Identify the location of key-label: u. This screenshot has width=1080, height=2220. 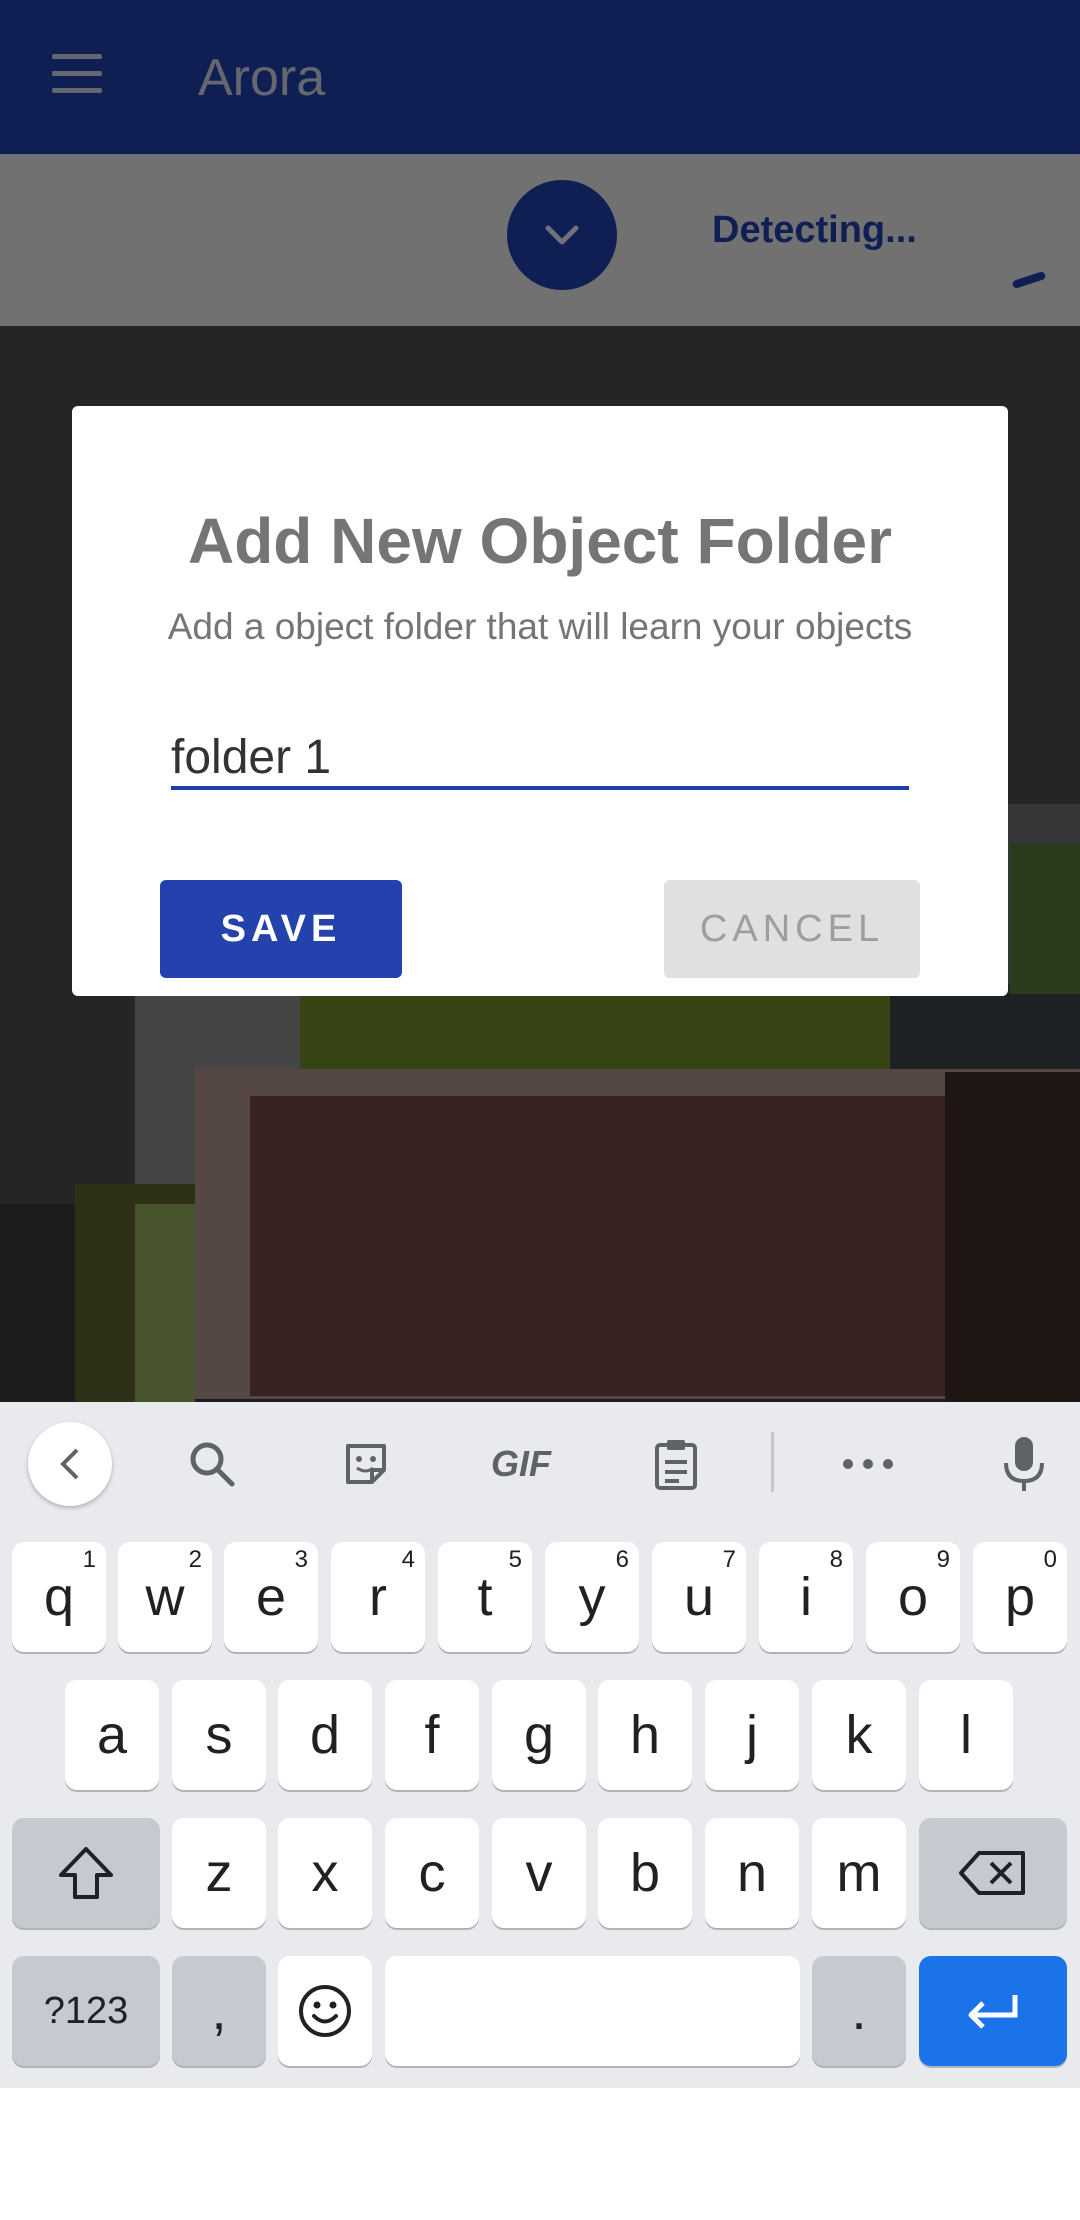
(699, 1597).